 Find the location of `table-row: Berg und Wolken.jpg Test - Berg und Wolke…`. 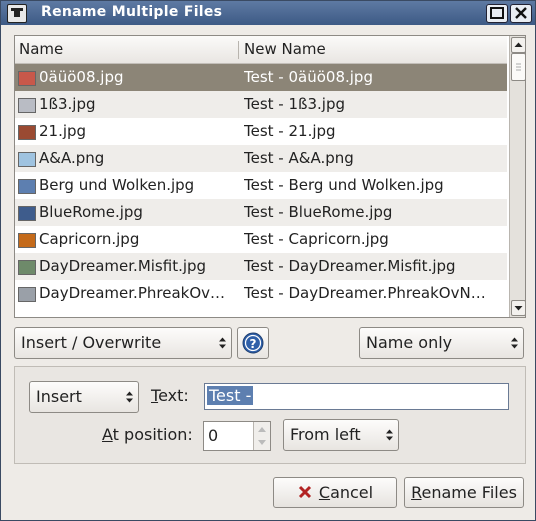

table-row: Berg und Wolken.jpg Test - Berg und Wolke… is located at coordinates (261, 185).